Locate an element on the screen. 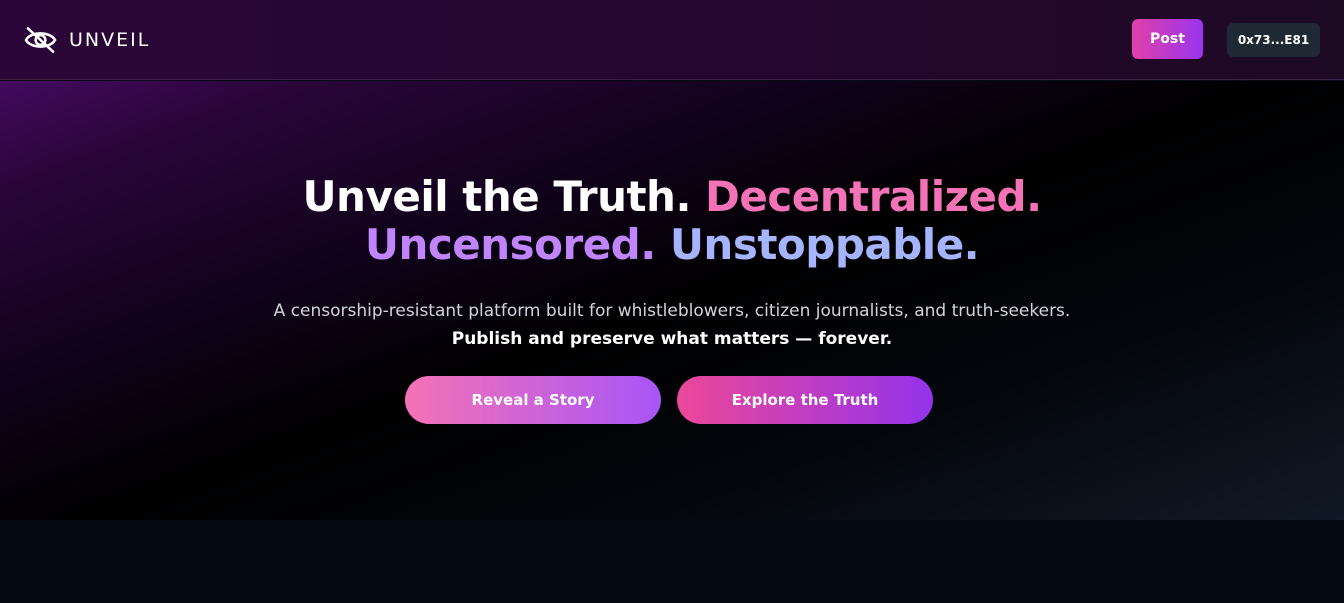 Image resolution: width=1344 pixels, height=603 pixels. eye-slash-icon is located at coordinates (40, 40).